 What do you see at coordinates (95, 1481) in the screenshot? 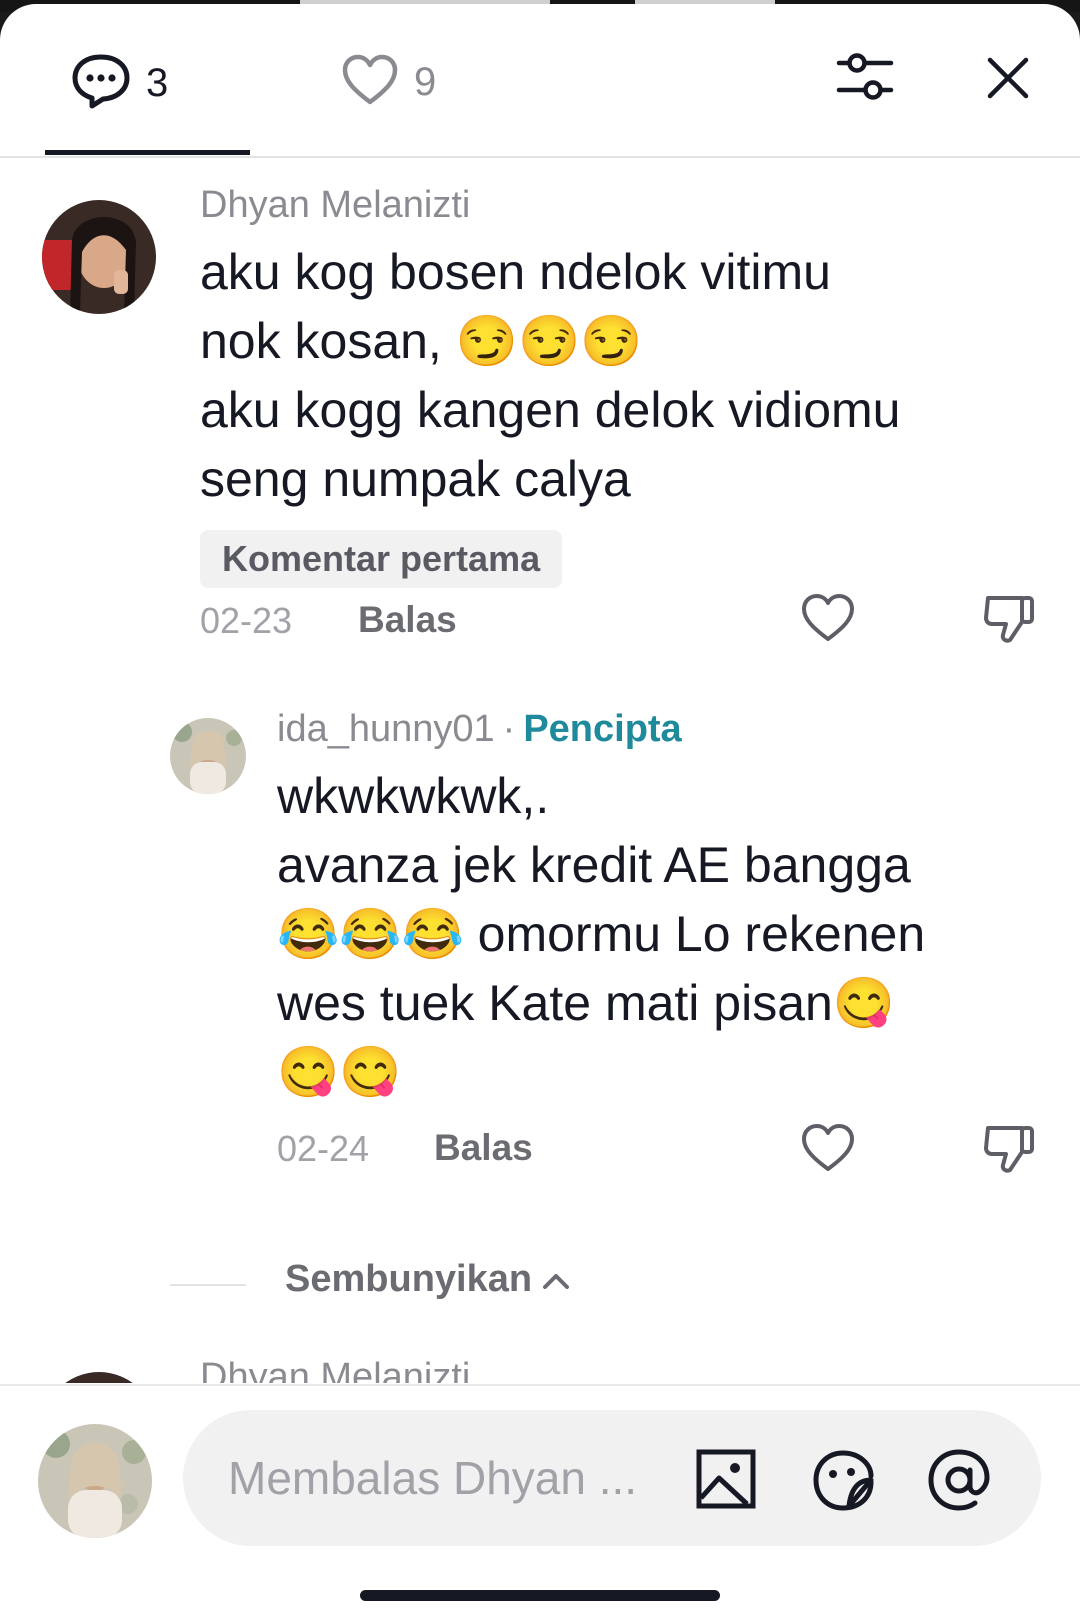
I see `my-avatar` at bounding box center [95, 1481].